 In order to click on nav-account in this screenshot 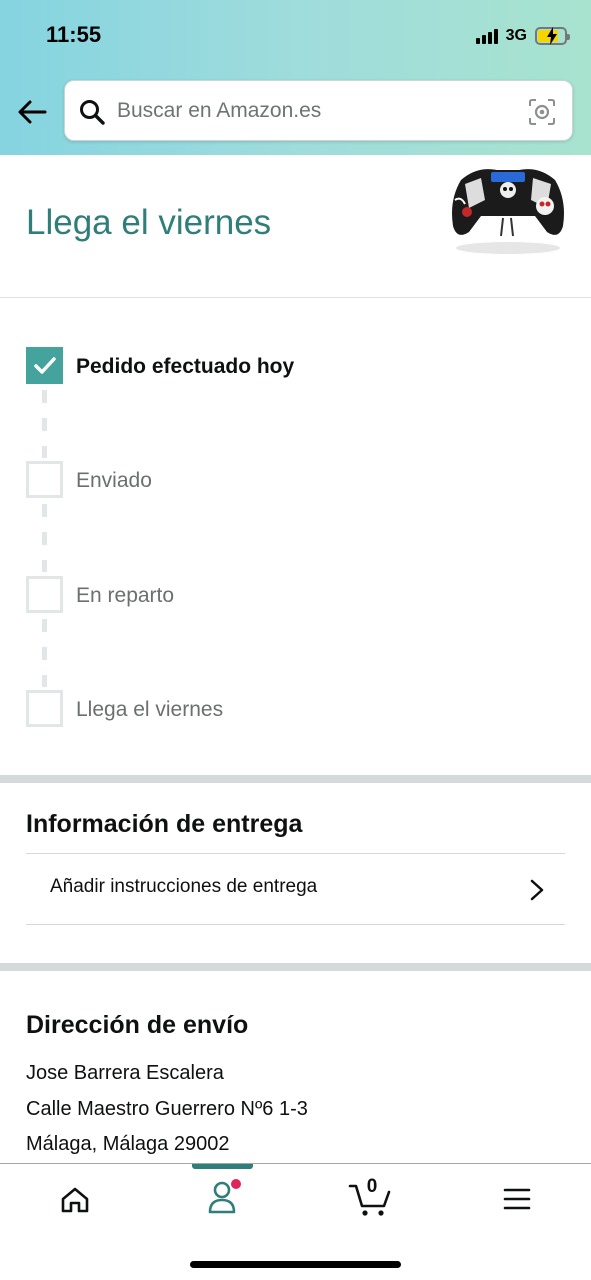, I will do `click(222, 1200)`.